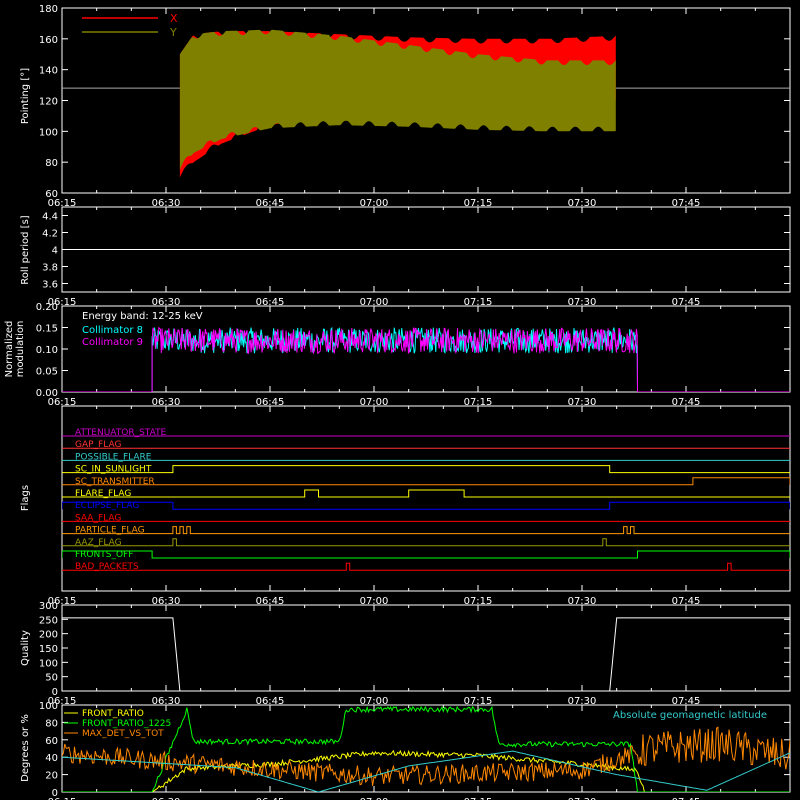 This screenshot has width=800, height=800. I want to click on y-axis-label: Normalizedmodulation, so click(15, 349).